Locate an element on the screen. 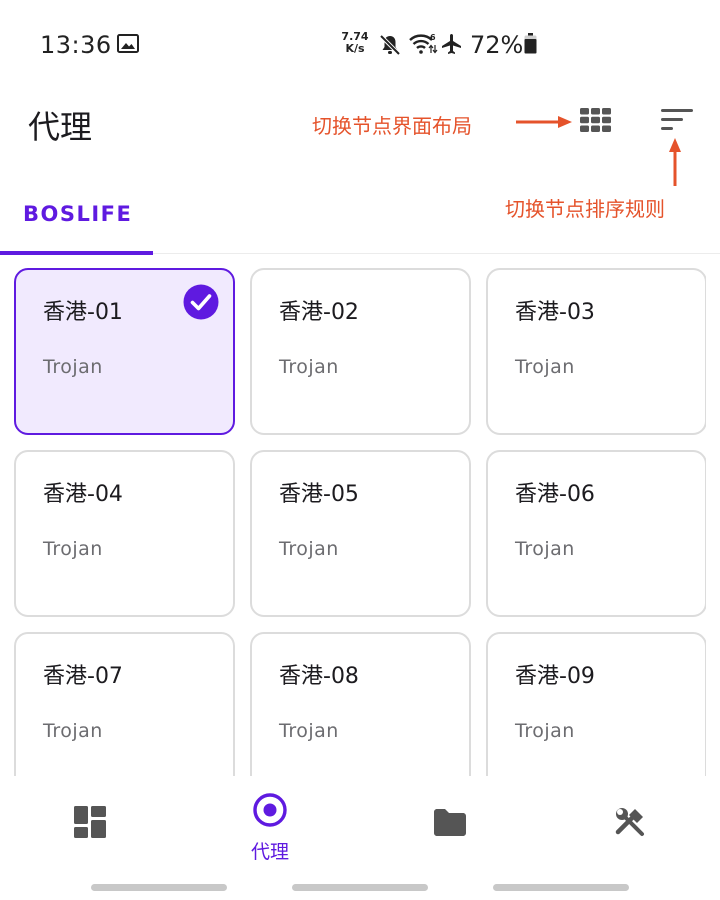 Image resolution: width=720 pixels, height=900 pixels. dashboard-icon is located at coordinates (90, 822).